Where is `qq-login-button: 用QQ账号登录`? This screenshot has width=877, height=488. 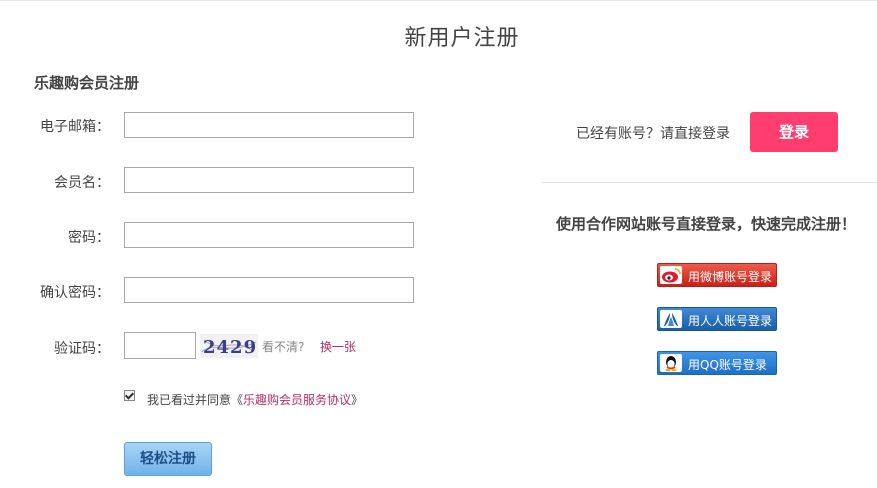
qq-login-button: 用QQ账号登录 is located at coordinates (717, 363).